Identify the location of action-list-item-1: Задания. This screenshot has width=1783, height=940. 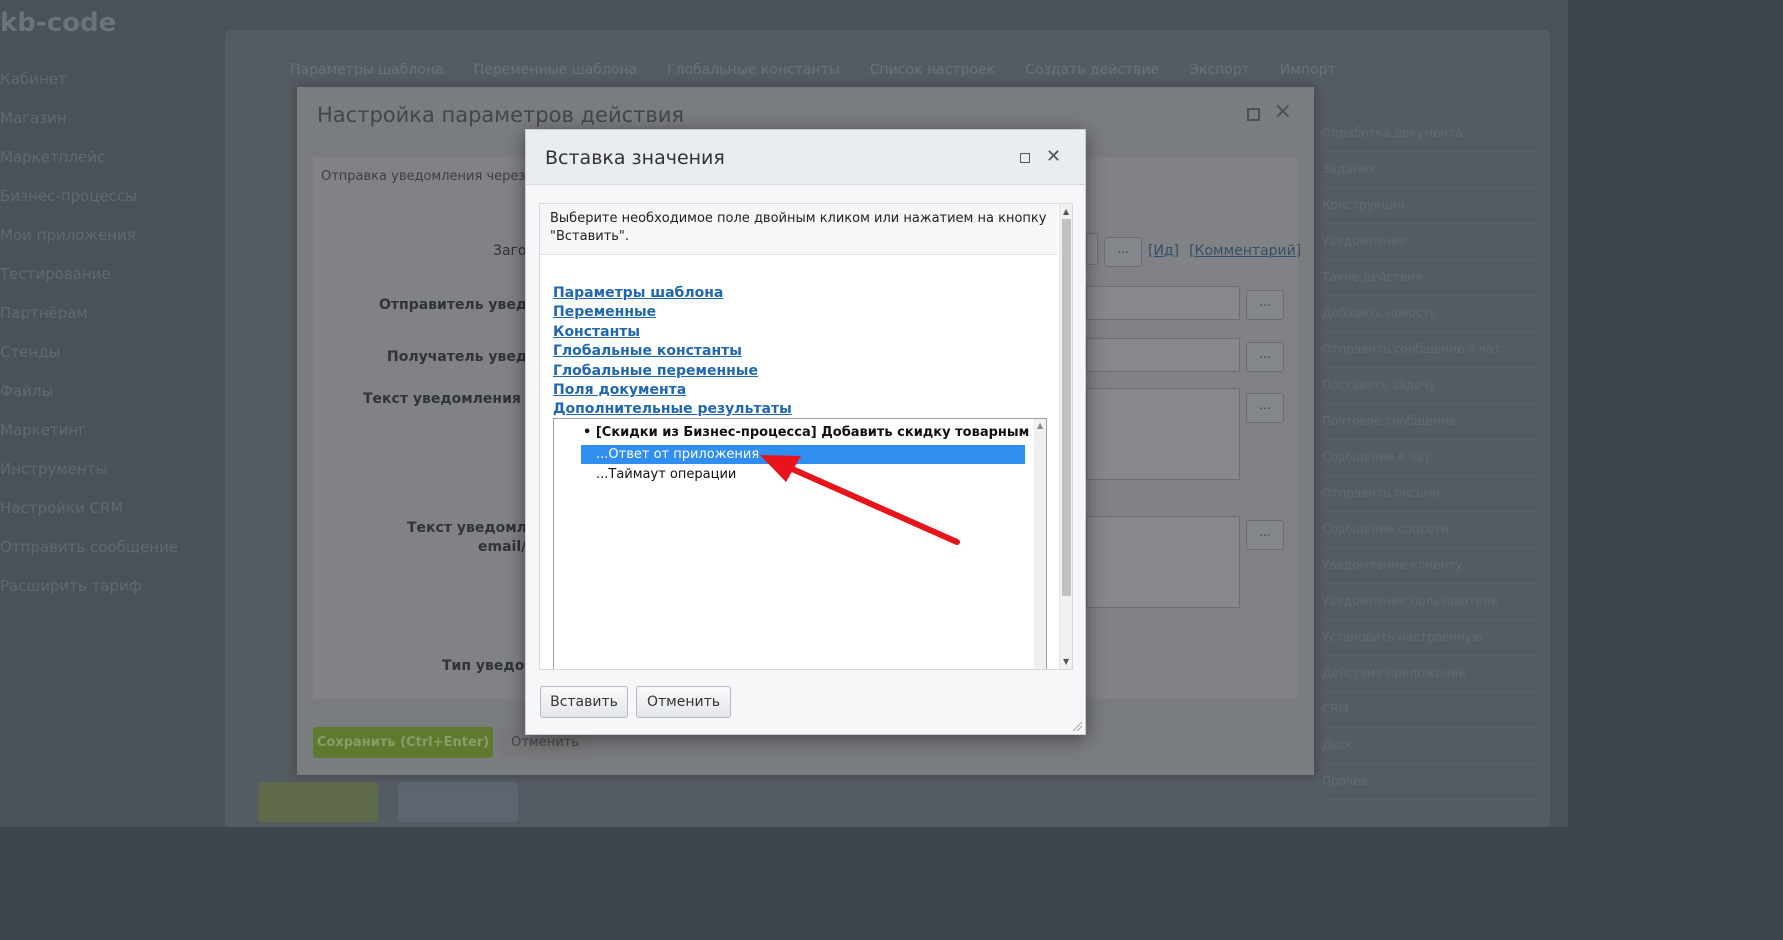
(1429, 170).